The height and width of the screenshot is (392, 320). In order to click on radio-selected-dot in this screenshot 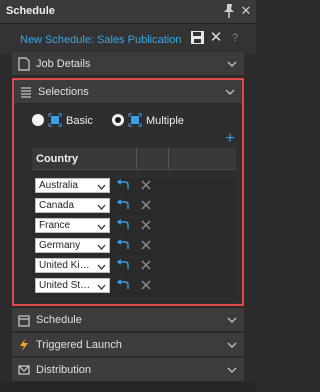, I will do `click(118, 120)`.